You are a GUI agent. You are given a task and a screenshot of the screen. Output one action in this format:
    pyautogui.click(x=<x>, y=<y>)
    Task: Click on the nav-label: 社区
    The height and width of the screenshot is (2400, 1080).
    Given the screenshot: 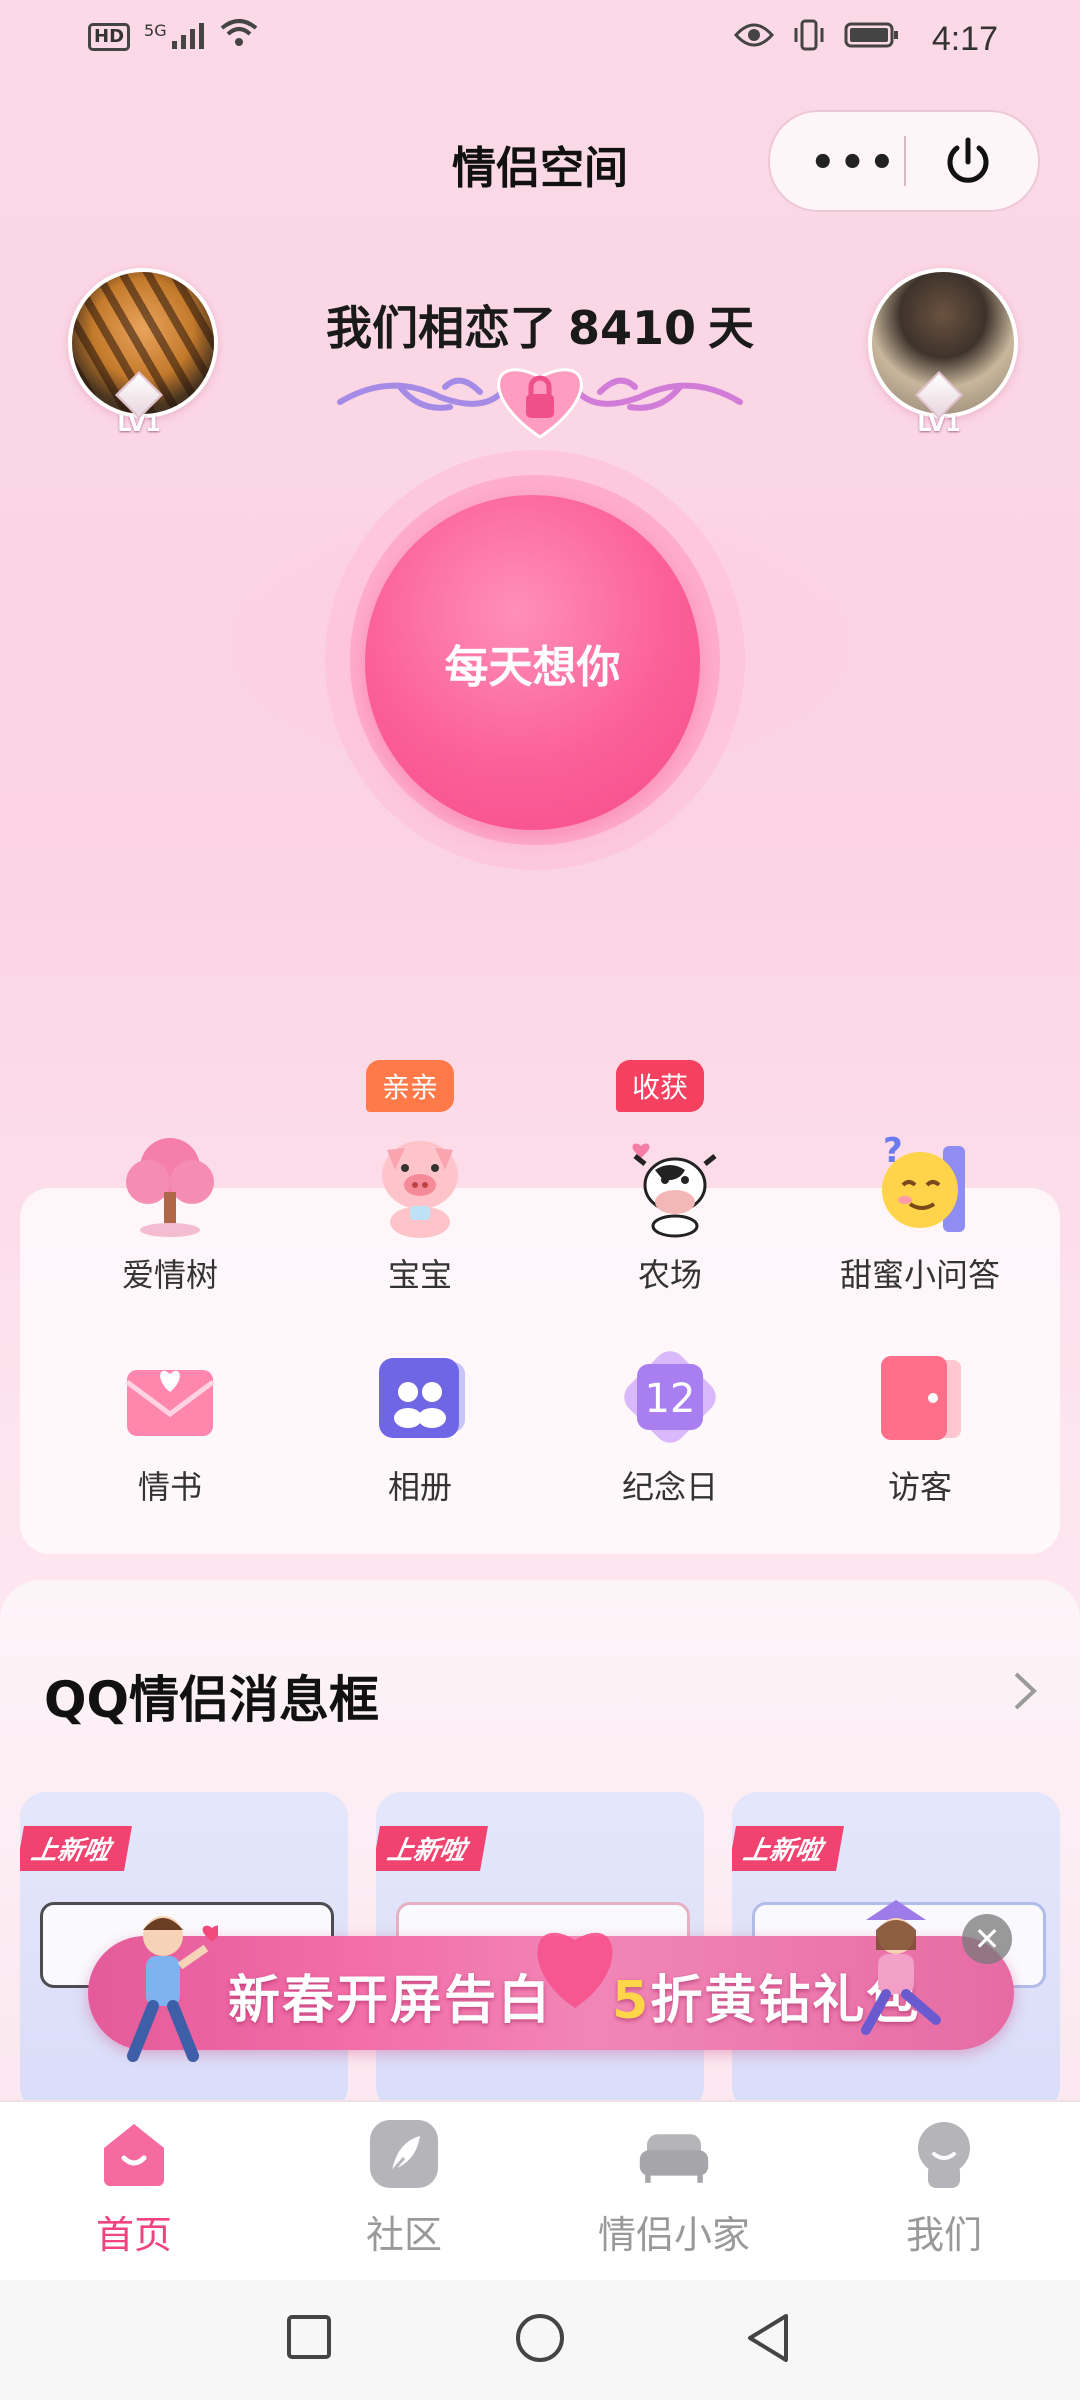 What is the action you would take?
    pyautogui.click(x=403, y=2235)
    